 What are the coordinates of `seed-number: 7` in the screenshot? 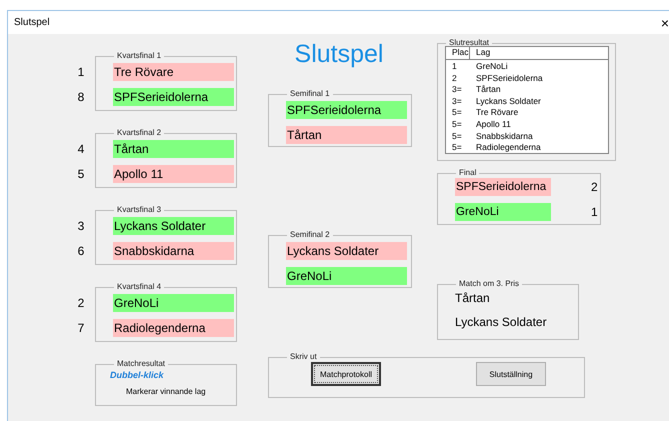 It's located at (81, 328).